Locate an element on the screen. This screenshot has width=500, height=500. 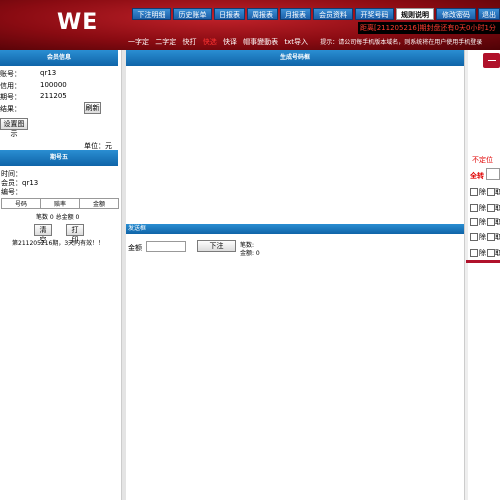
nav-daily-report: 日报表 is located at coordinates (229, 14).